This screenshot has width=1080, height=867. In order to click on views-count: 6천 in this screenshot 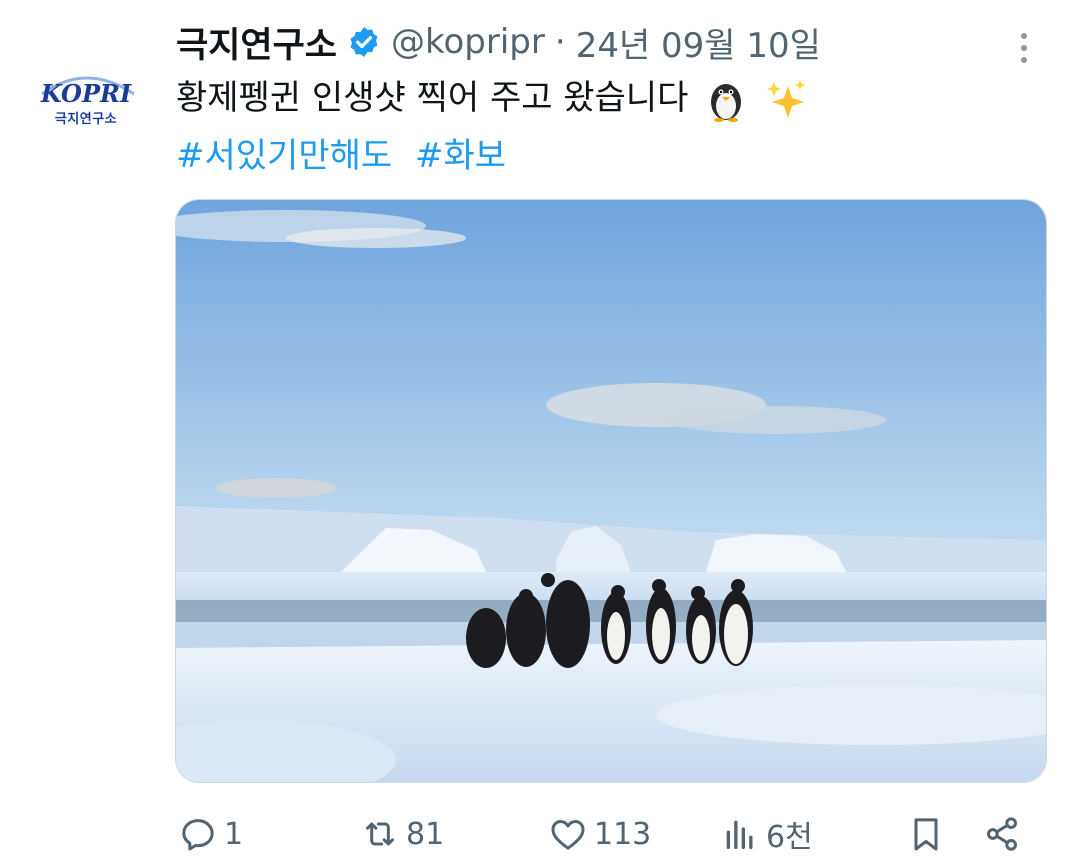, I will do `click(789, 837)`.